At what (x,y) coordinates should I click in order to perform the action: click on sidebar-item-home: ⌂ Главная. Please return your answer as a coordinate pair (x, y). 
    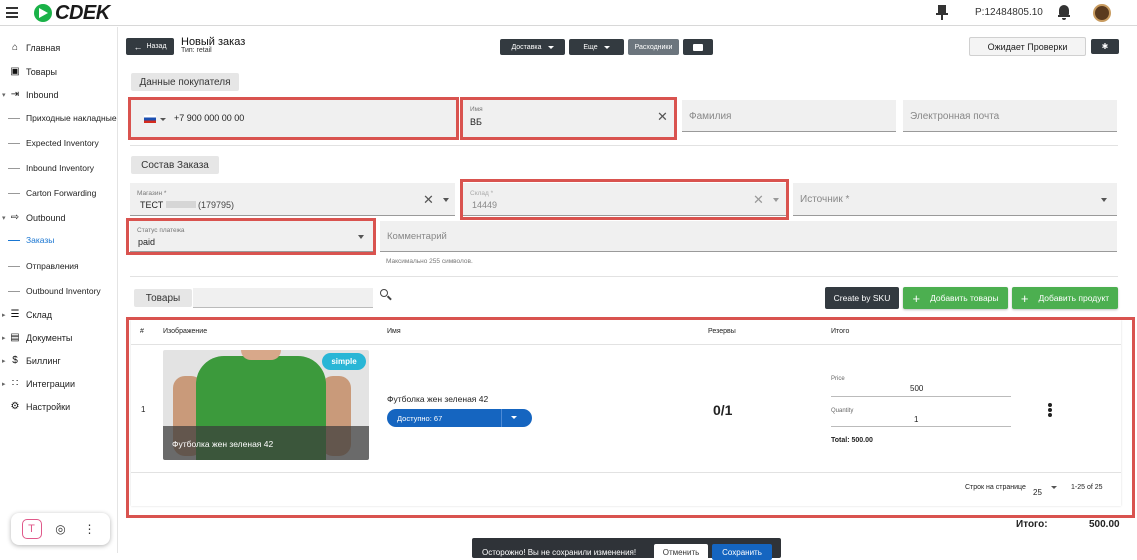
    Looking at the image, I should click on (59, 48).